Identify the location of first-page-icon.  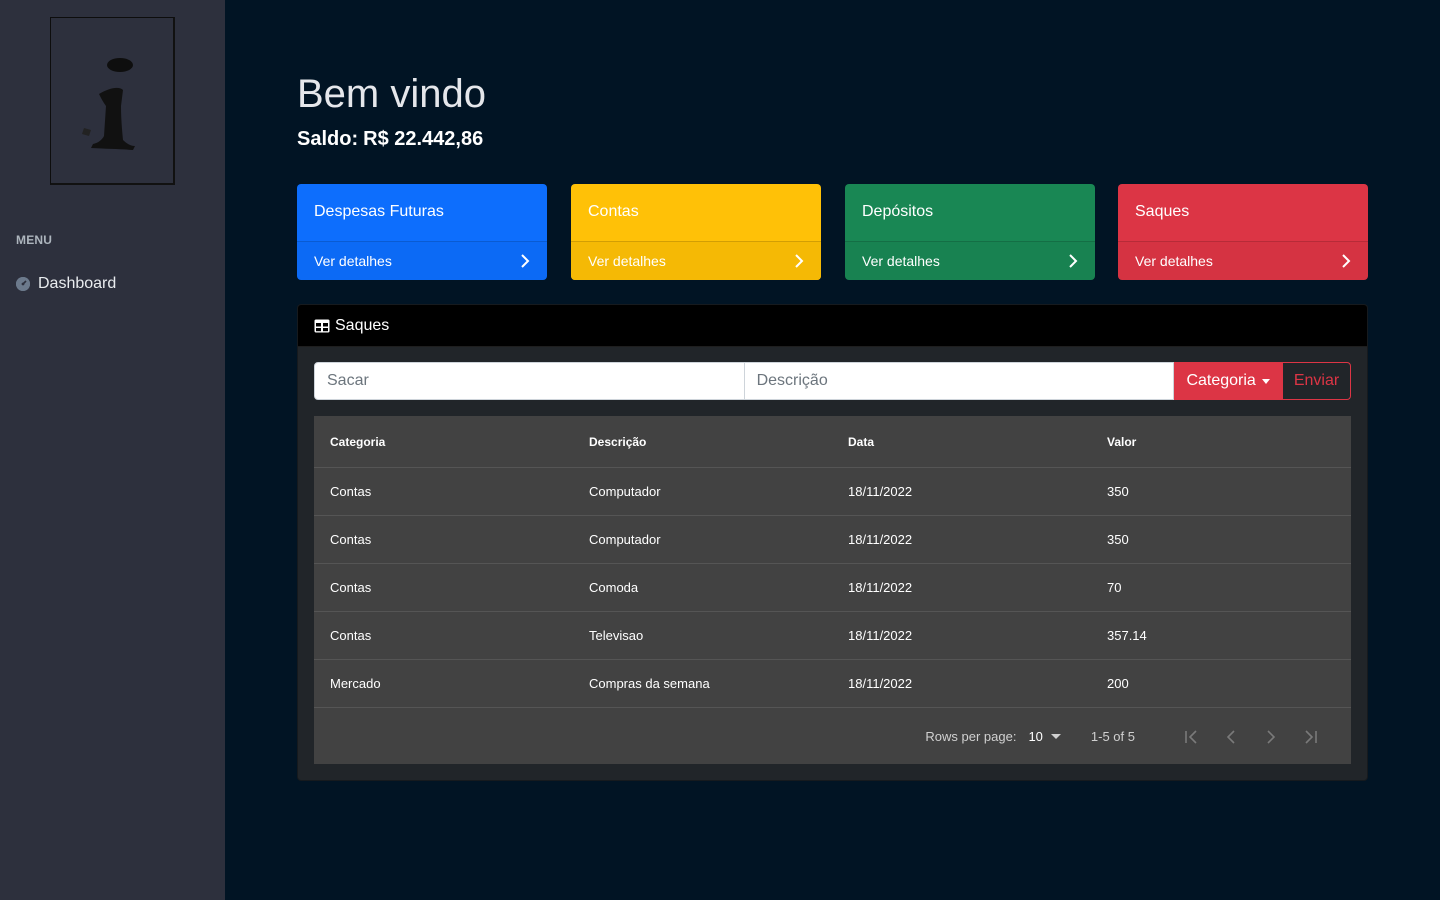
(1191, 736).